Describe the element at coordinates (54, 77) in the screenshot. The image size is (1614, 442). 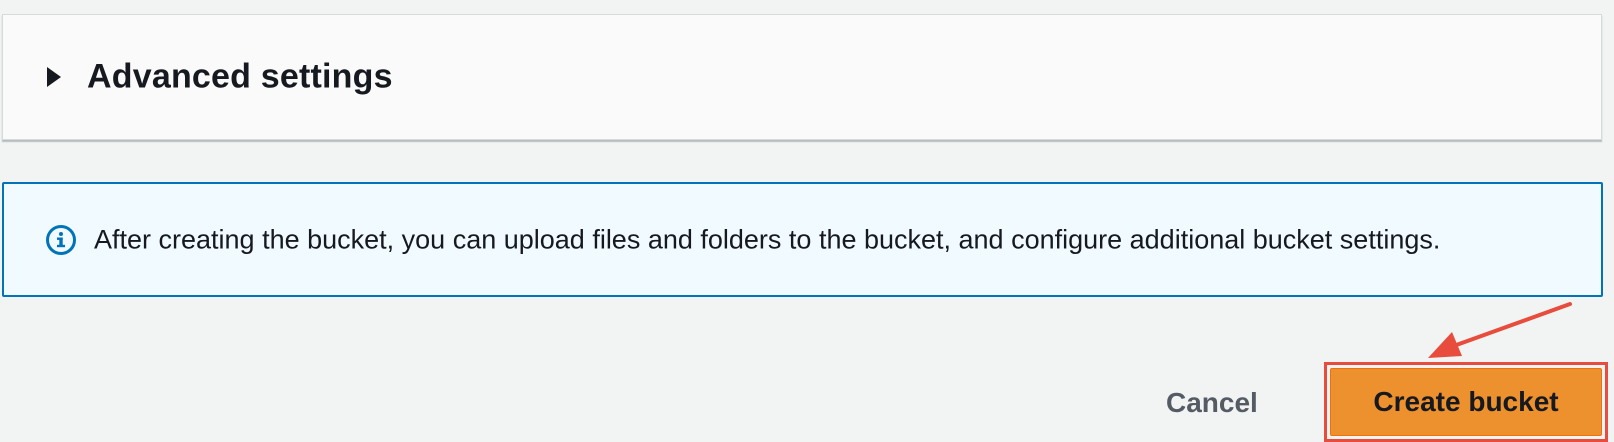
I see `caret-right-icon` at that location.